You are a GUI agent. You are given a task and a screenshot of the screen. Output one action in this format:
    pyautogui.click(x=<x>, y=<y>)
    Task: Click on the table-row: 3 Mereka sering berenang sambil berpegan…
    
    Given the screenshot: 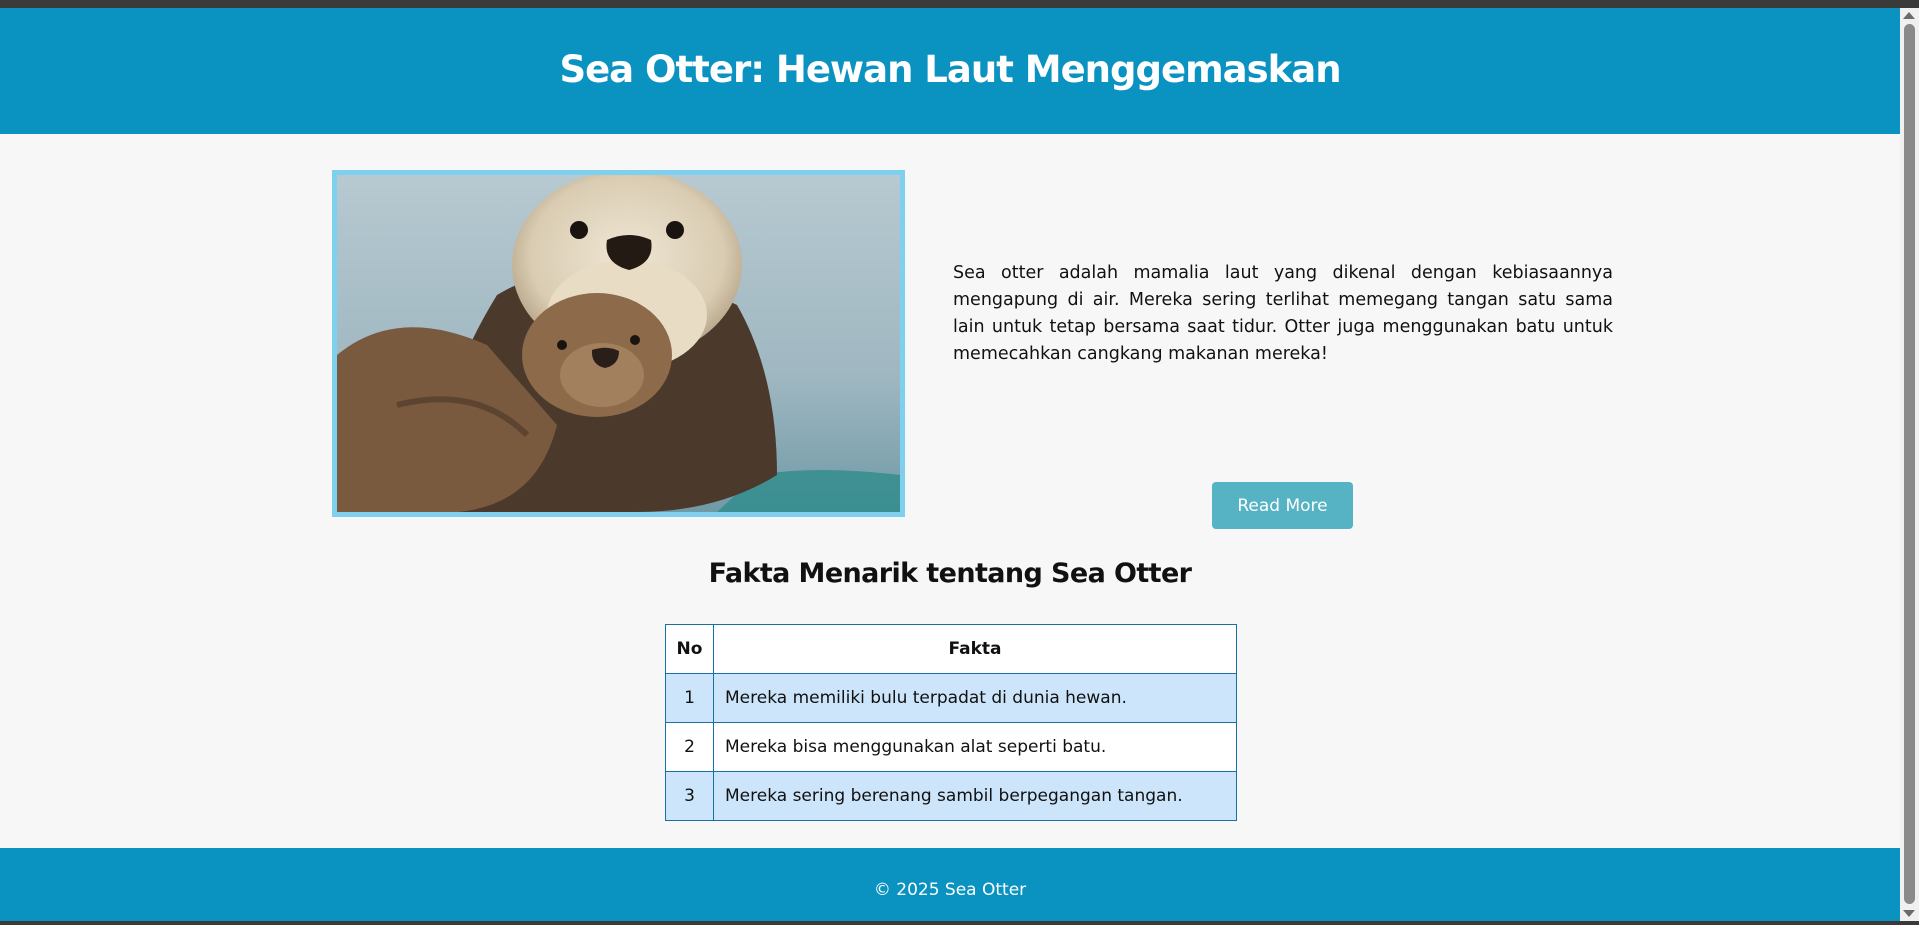 What is the action you would take?
    pyautogui.click(x=951, y=796)
    